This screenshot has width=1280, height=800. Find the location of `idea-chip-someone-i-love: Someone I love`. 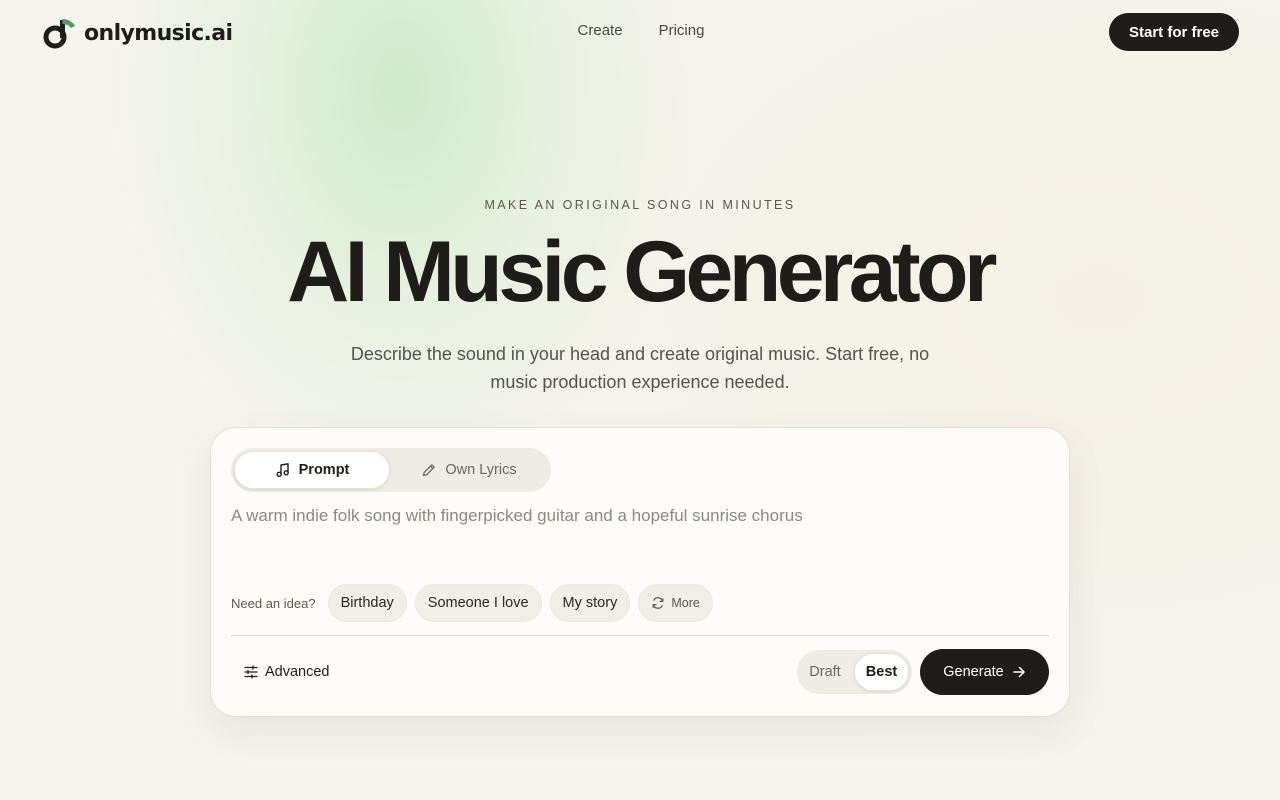

idea-chip-someone-i-love: Someone I love is located at coordinates (478, 603).